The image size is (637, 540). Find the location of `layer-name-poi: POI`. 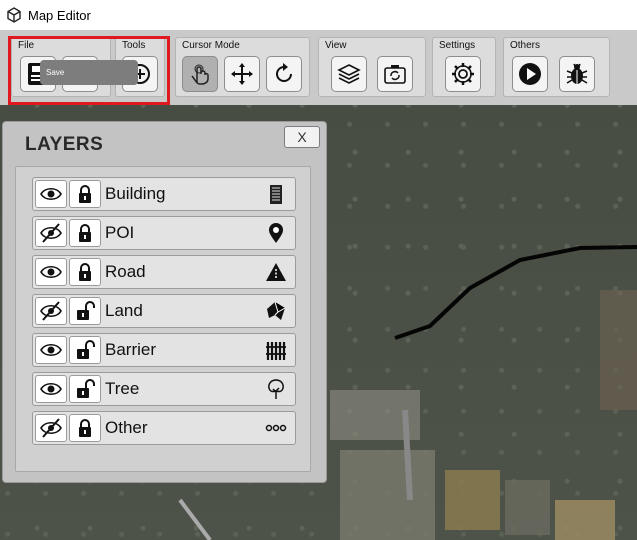

layer-name-poi: POI is located at coordinates (120, 232).